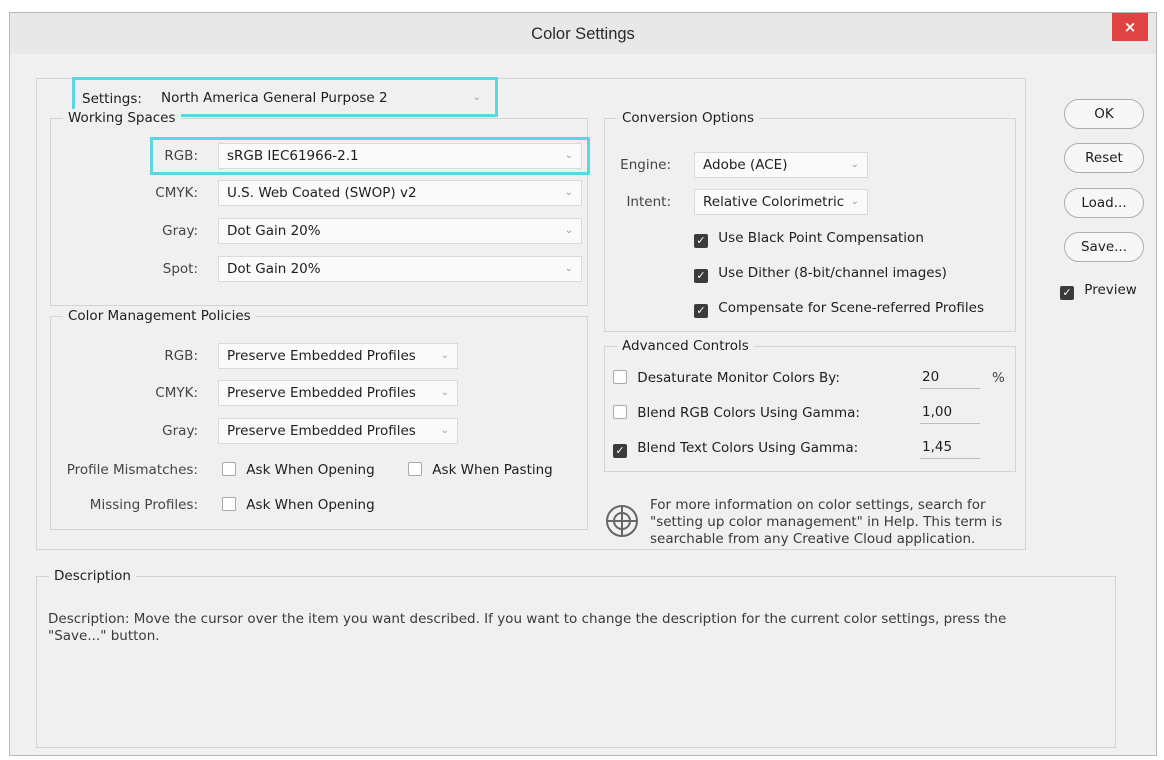  I want to click on desaturate-label: Desaturate Monitor Colors By:, so click(738, 378).